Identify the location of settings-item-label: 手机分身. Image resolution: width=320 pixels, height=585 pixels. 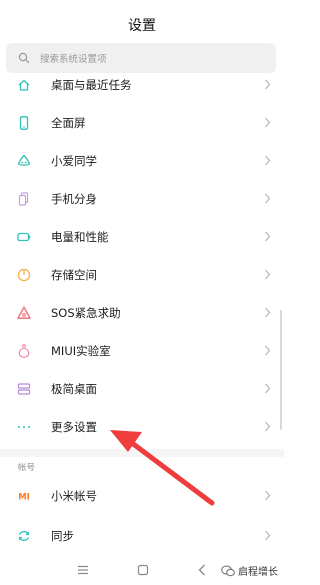
(74, 199).